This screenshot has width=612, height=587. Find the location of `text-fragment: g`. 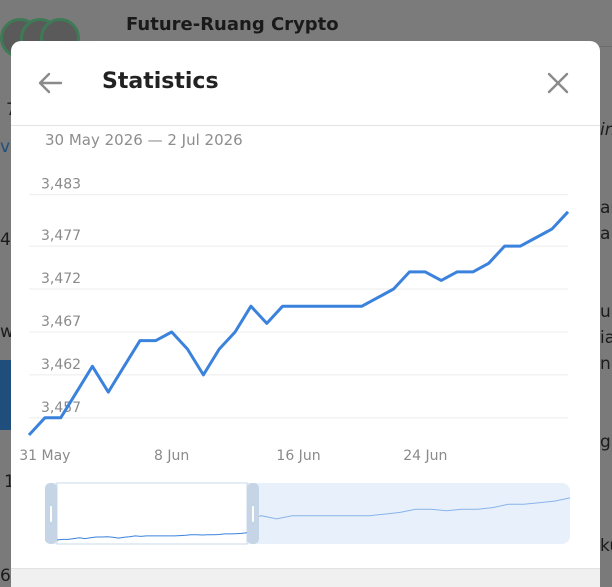

text-fragment: g is located at coordinates (605, 442).